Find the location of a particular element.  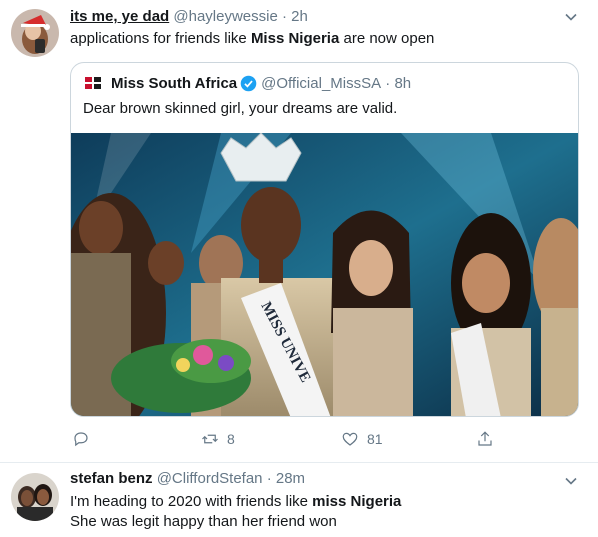

handle: @hayleywessie is located at coordinates (225, 16).